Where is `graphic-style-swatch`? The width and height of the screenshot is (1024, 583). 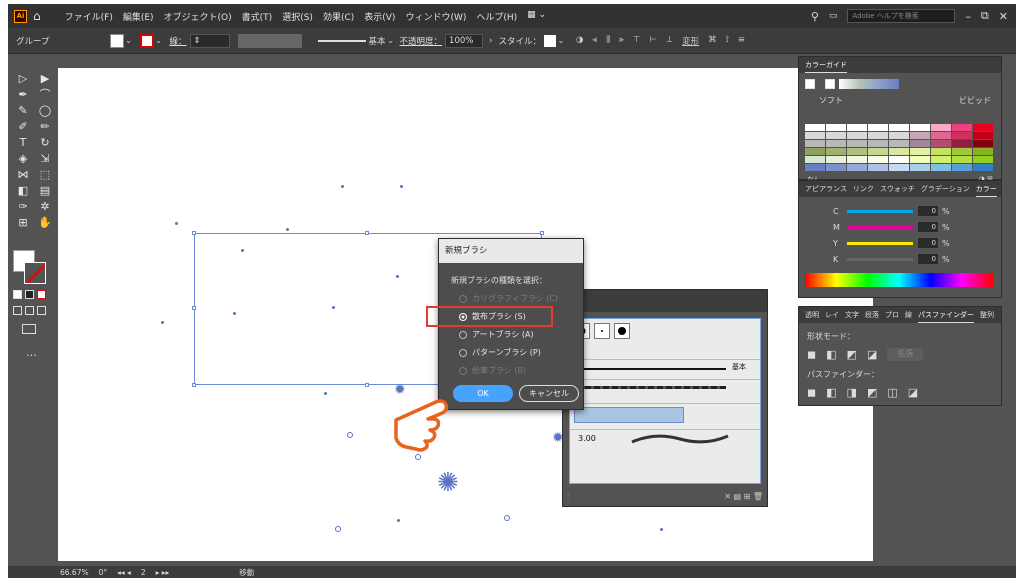 graphic-style-swatch is located at coordinates (549, 40).